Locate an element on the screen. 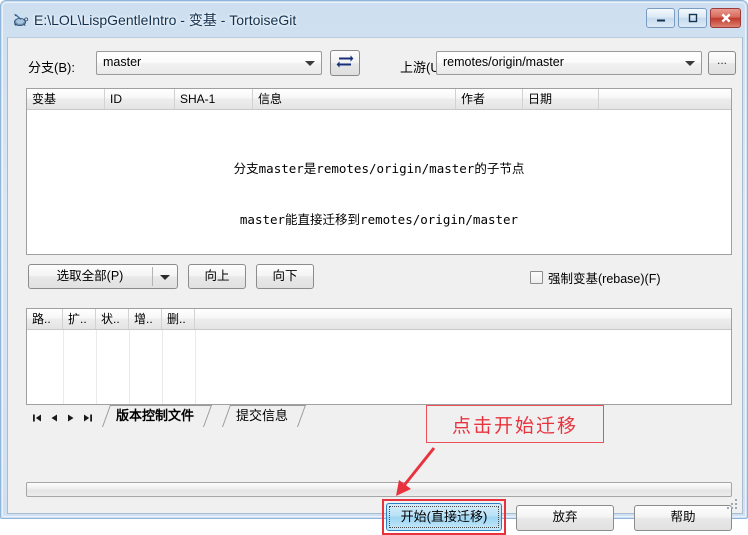 Image resolution: width=748 pixels, height=535 pixels. rebase-status-line-1: 分支master是remotes/origin/master的子节点 is located at coordinates (379, 168).